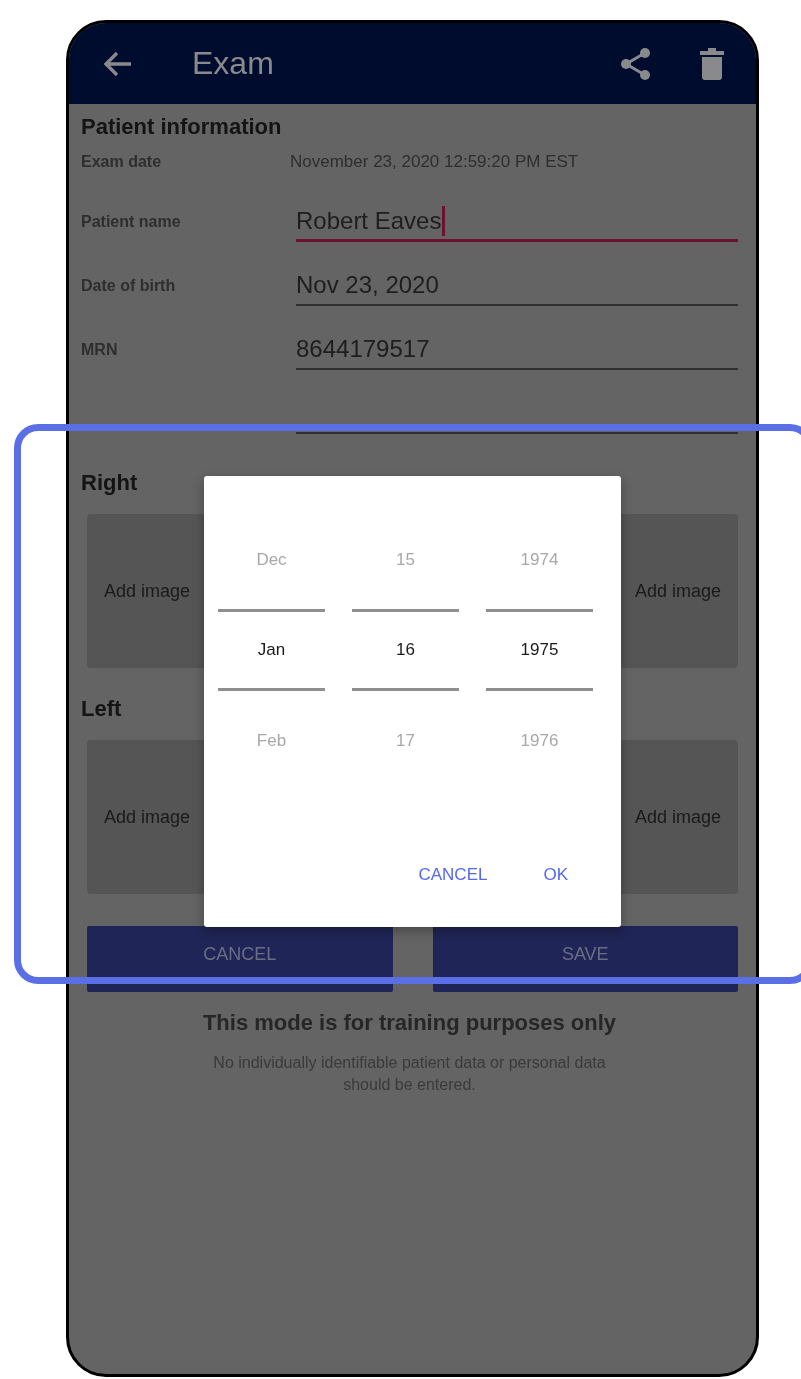 The width and height of the screenshot is (801, 1379). I want to click on notice-title: This mode is for training purposes only, so click(409, 1023).